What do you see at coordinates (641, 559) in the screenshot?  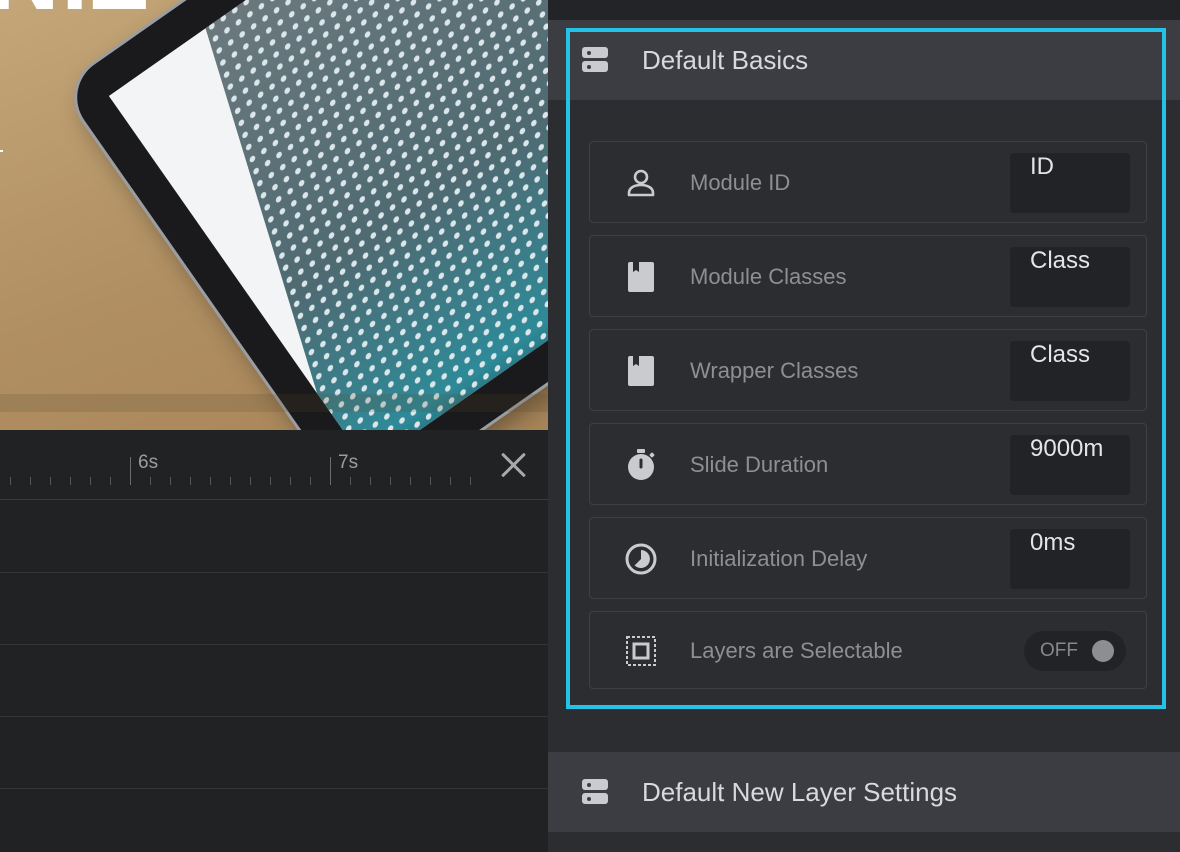 I see `clock-icon` at bounding box center [641, 559].